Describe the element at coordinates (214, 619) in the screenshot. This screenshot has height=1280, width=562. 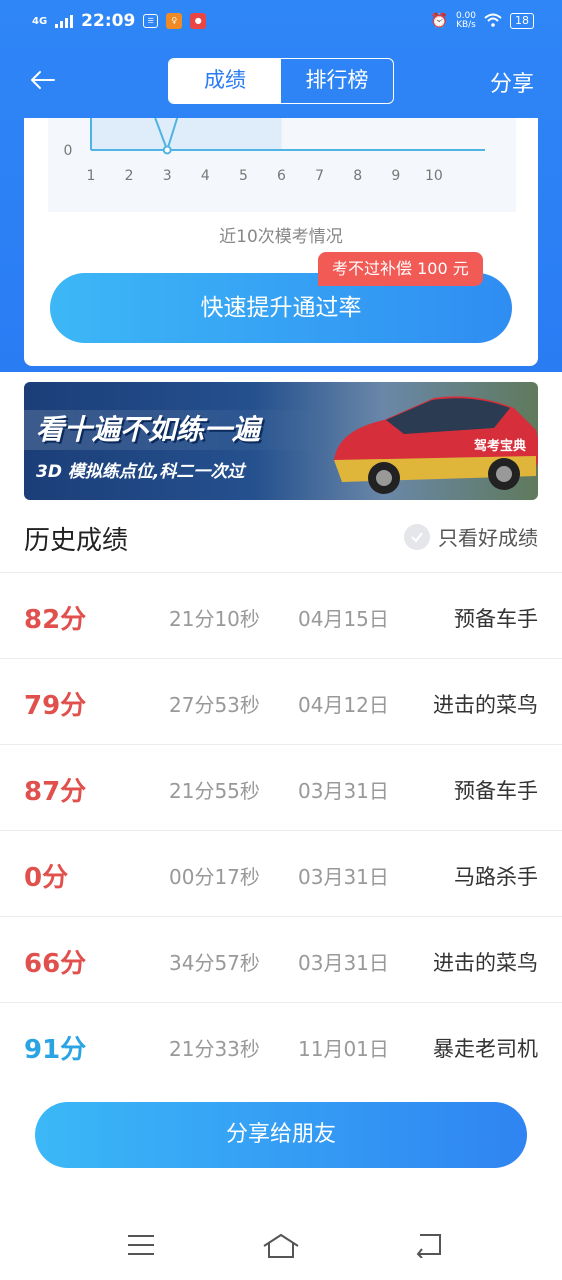
I see `history-duration: 21分10秒` at that location.